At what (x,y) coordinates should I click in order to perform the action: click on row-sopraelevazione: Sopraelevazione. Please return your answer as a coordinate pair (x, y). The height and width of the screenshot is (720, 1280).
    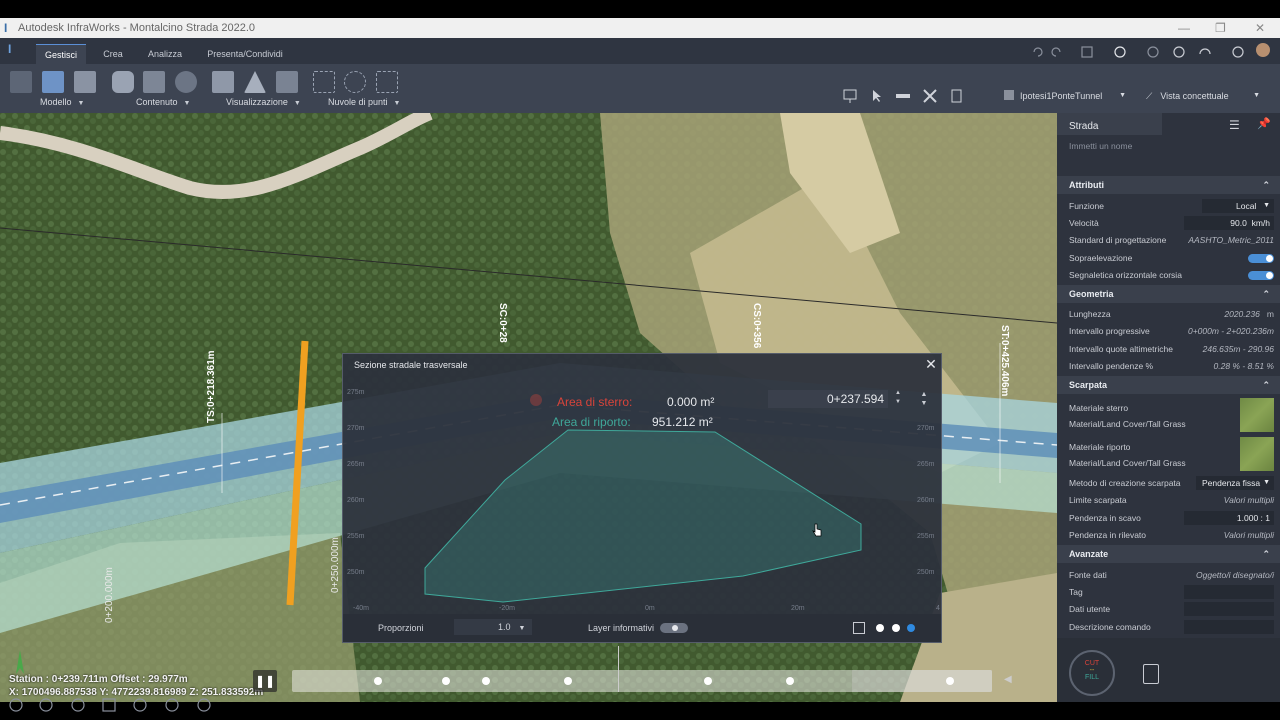
    Looking at the image, I should click on (1171, 258).